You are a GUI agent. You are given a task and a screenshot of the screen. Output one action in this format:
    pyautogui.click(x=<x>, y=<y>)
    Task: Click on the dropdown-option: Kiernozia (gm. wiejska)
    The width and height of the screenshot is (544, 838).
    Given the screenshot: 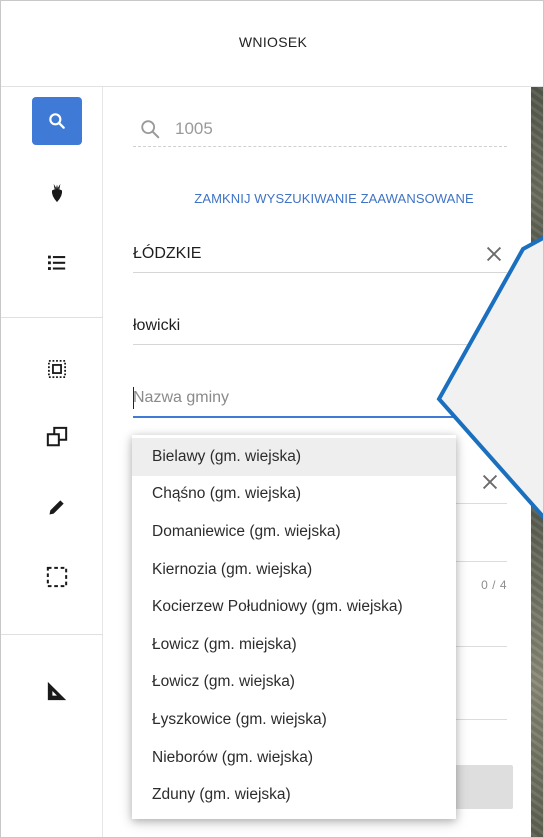 What is the action you would take?
    pyautogui.click(x=294, y=570)
    